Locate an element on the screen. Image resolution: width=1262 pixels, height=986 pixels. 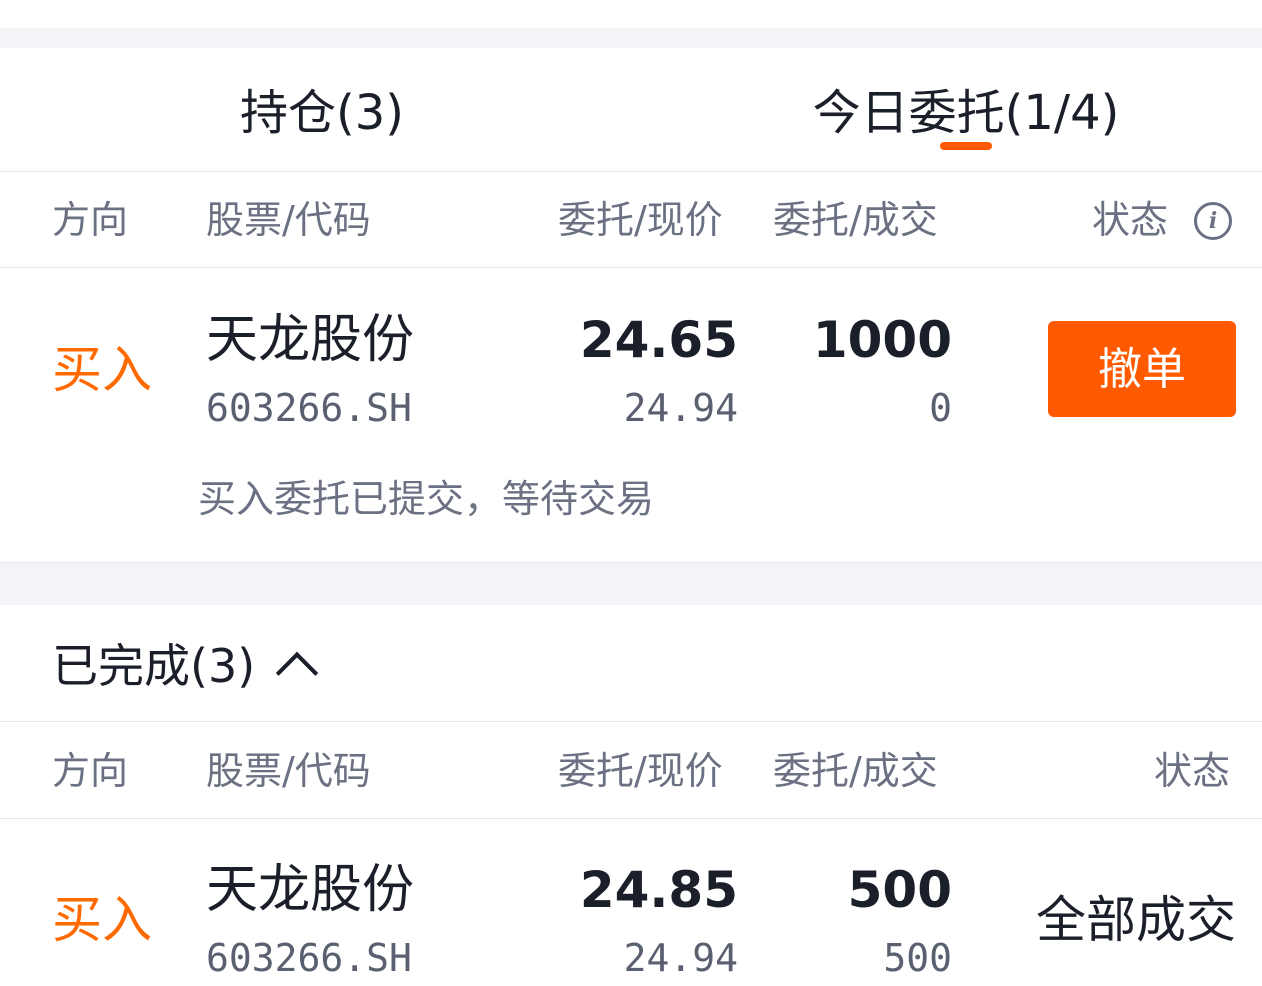
completed-stock-code: 603266.SH is located at coordinates (309, 958).